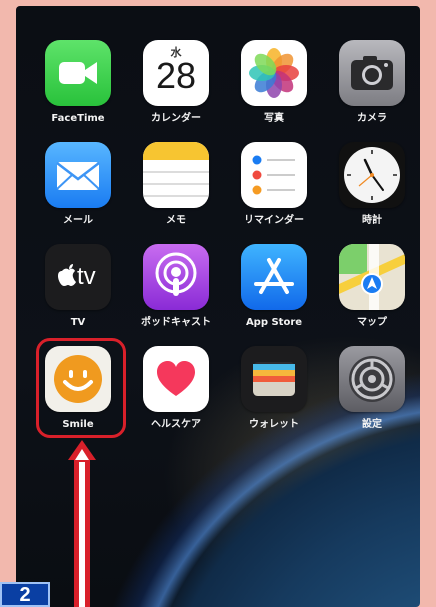 The image size is (436, 607). I want to click on app-settings: 設定, so click(372, 388).